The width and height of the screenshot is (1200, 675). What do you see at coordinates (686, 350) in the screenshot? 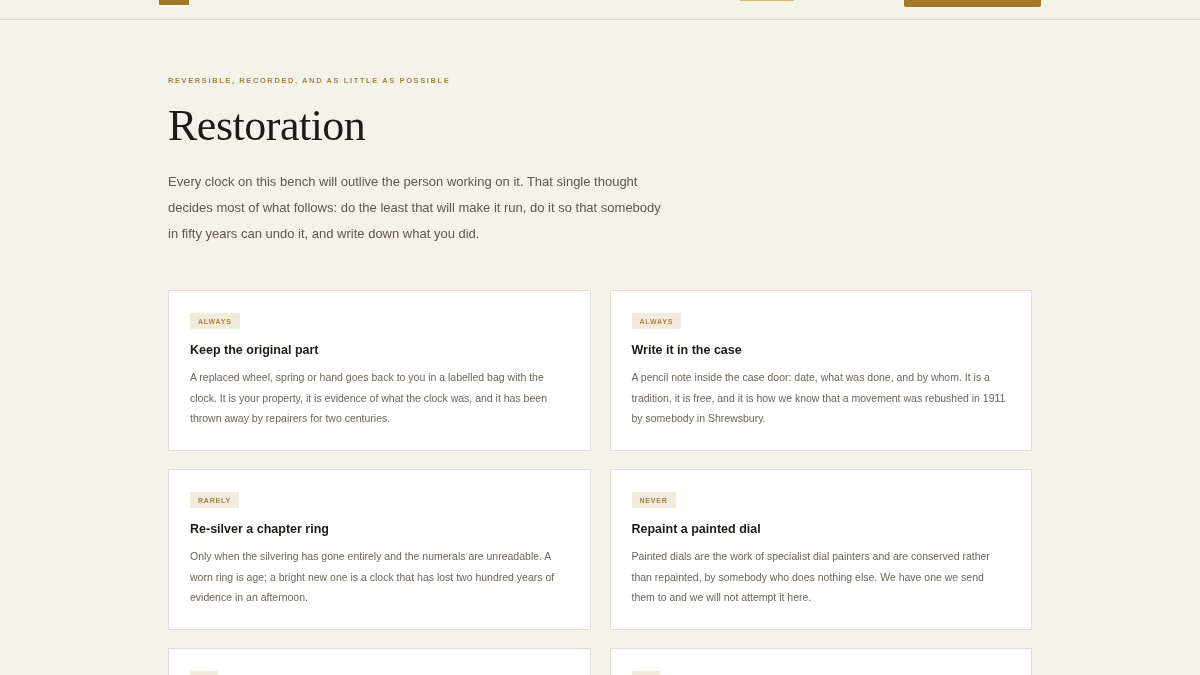
I see `card-title: Write it in the case` at bounding box center [686, 350].